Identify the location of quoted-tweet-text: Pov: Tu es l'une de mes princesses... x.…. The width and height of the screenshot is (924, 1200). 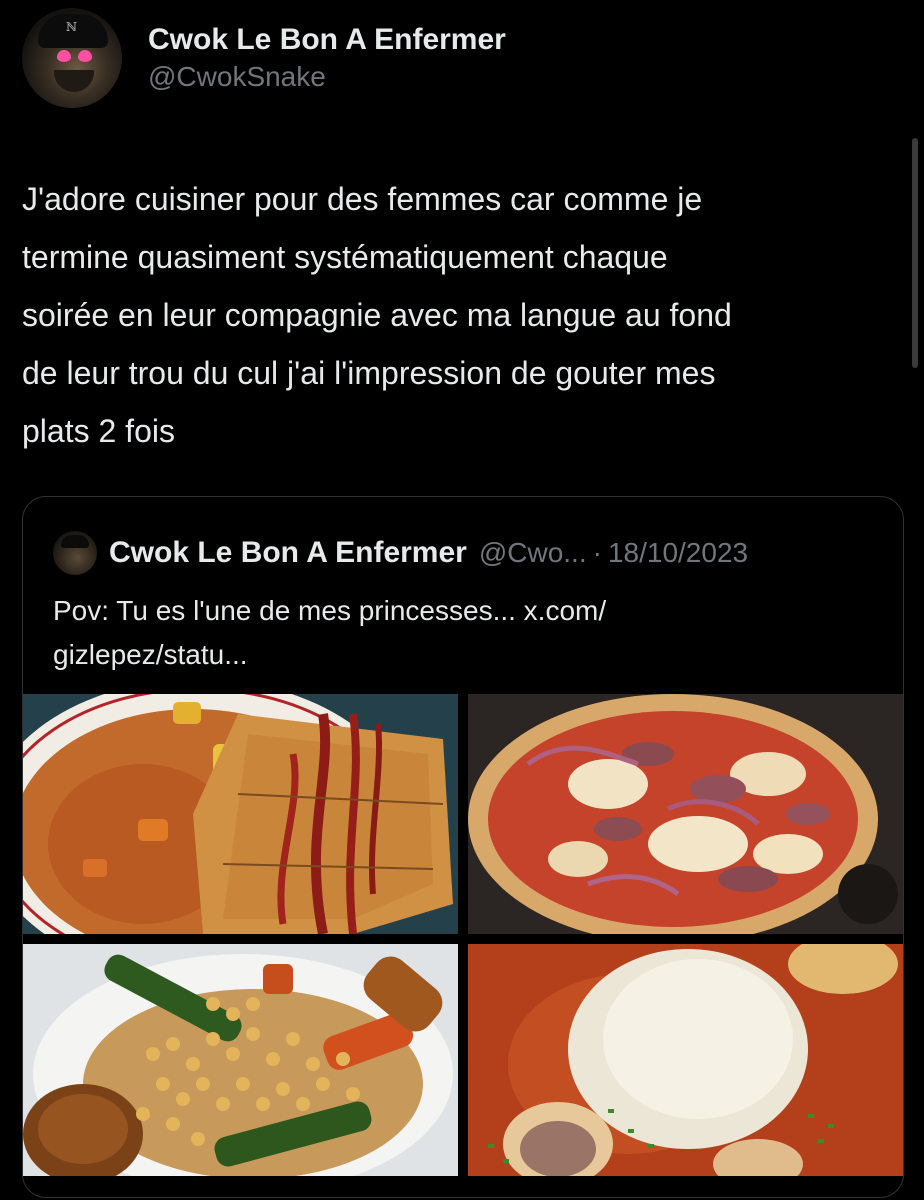
(463, 633).